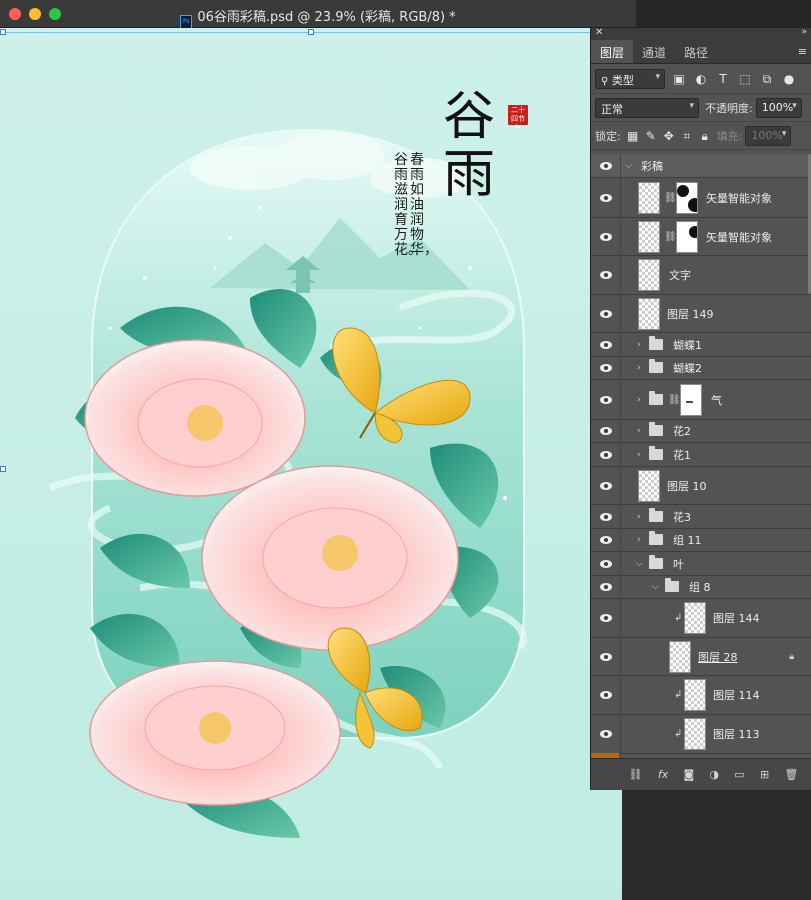 The height and width of the screenshot is (900, 811). I want to click on layer-row-pixel: 图层 149, so click(701, 314).